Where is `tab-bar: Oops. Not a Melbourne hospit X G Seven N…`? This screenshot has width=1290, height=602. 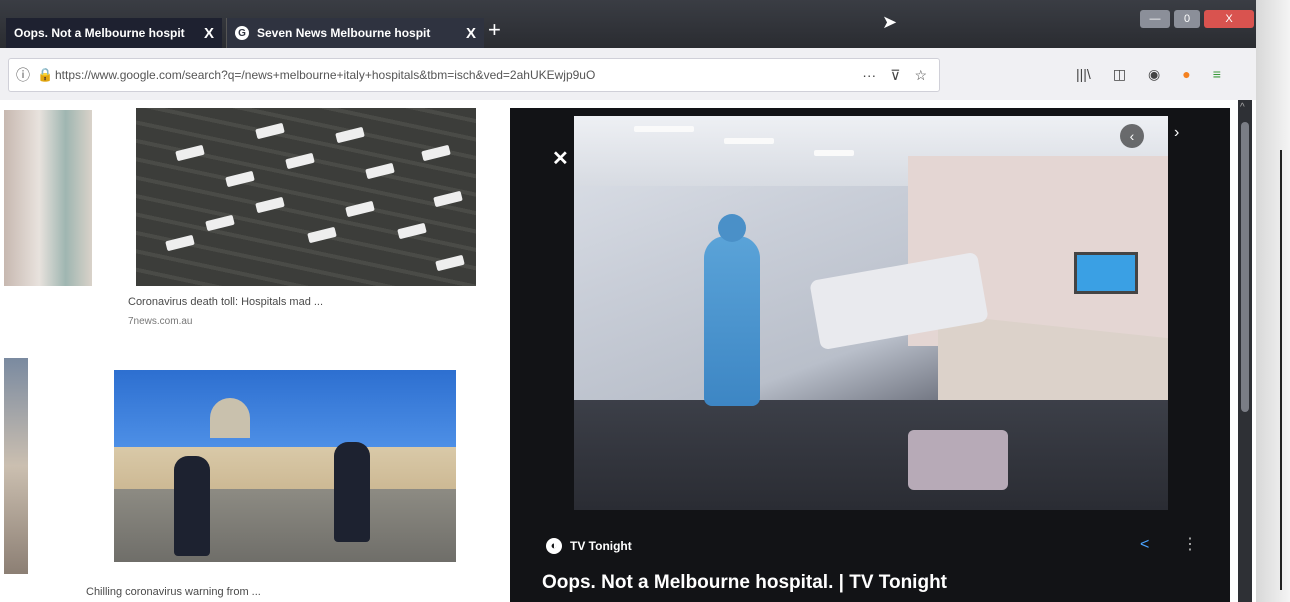 tab-bar: Oops. Not a Melbourne hospit X G Seven N… is located at coordinates (645, 24).